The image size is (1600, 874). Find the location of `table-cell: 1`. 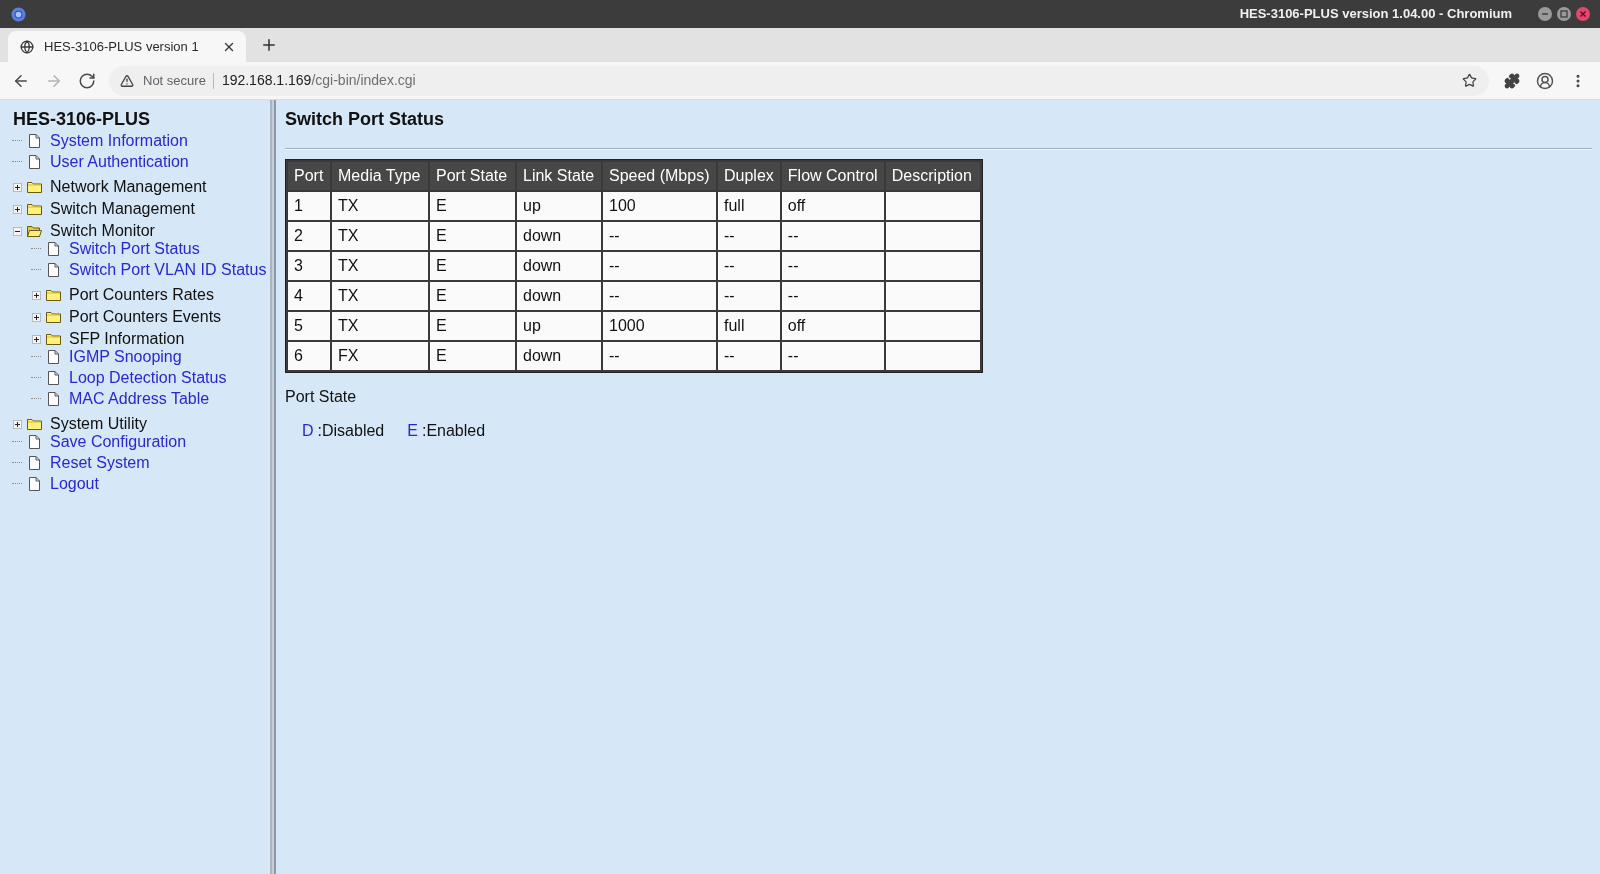

table-cell: 1 is located at coordinates (309, 206).